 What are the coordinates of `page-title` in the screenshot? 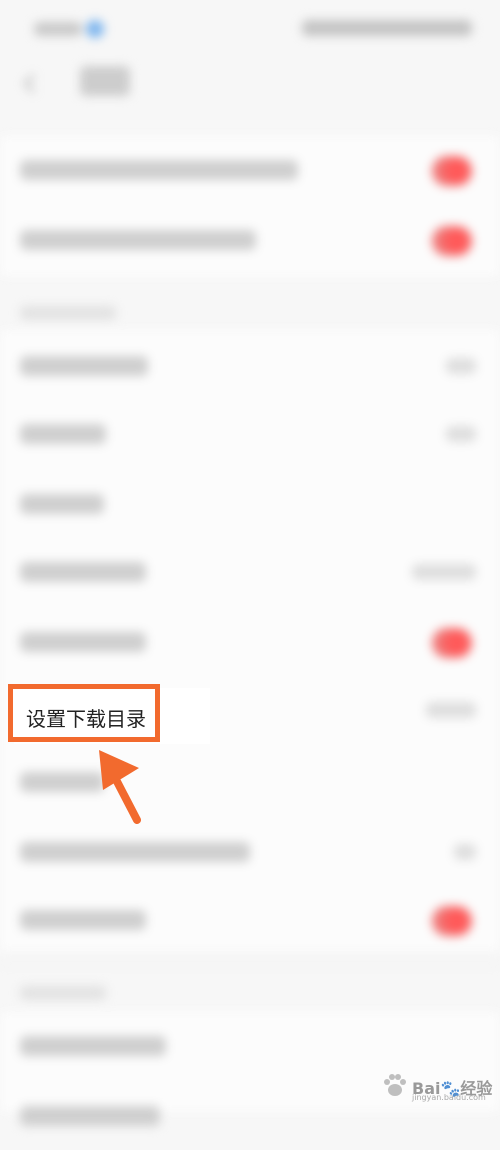 It's located at (105, 81).